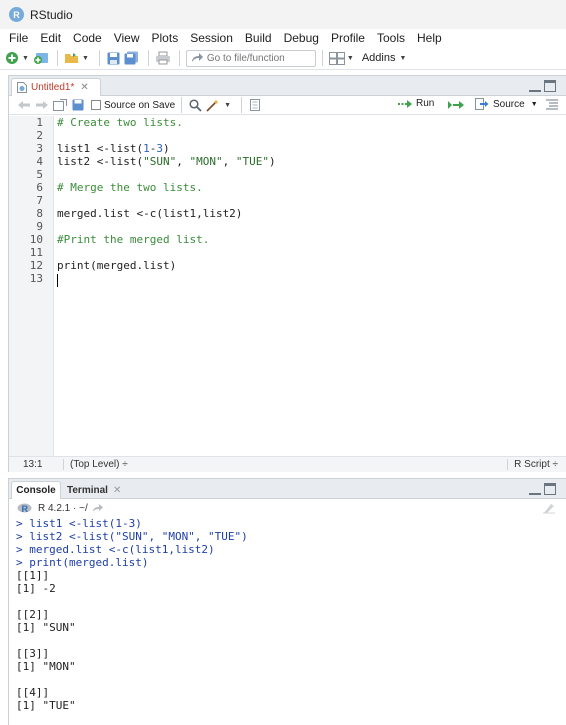 The width and height of the screenshot is (566, 725). I want to click on goto-wd-icon, so click(97, 508).